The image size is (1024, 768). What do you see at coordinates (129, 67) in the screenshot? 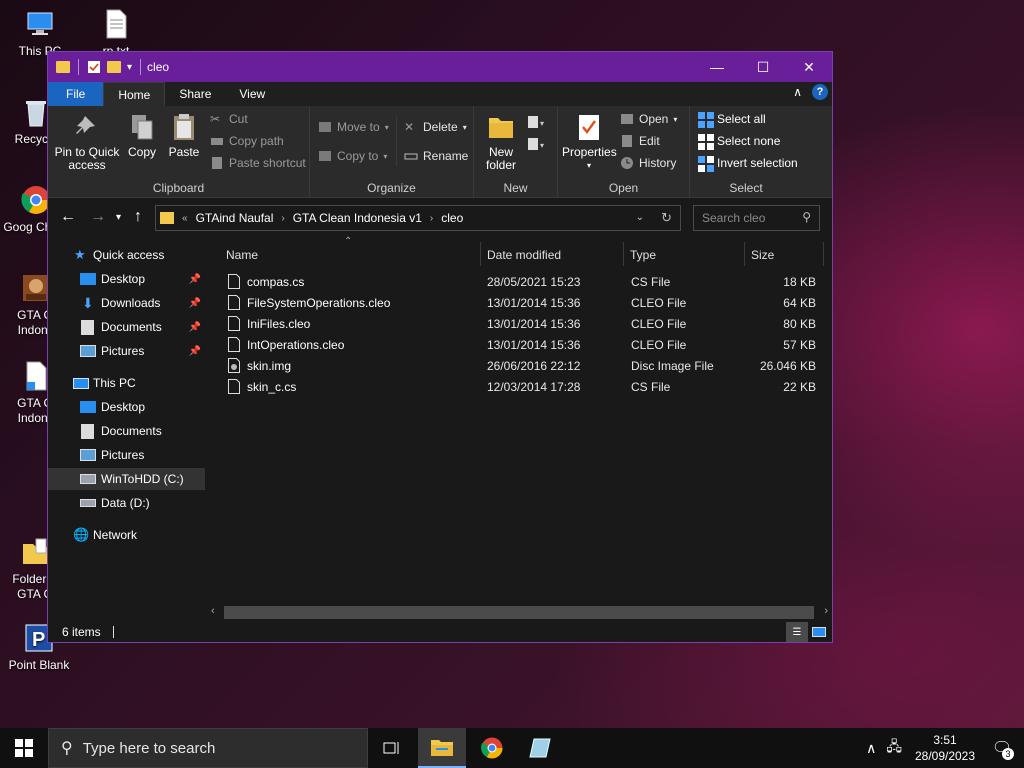
I see `chevron-down-icon: ▾` at bounding box center [129, 67].